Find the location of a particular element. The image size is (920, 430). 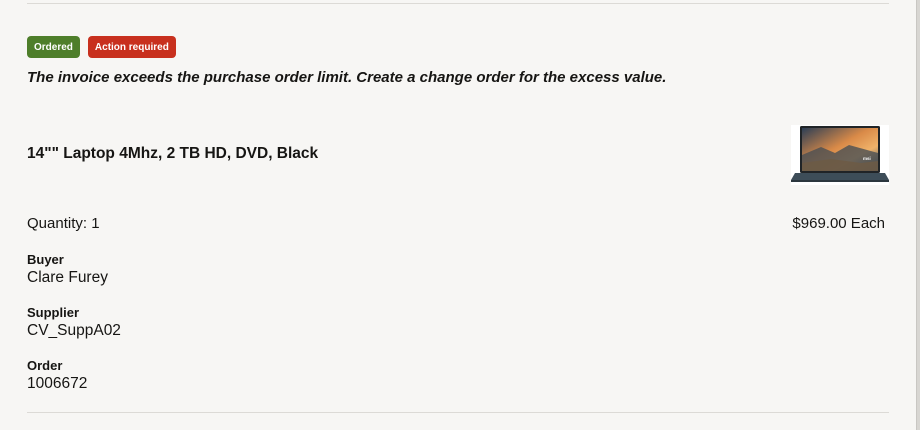

quantity-text: Quantity: 1 is located at coordinates (63, 223).